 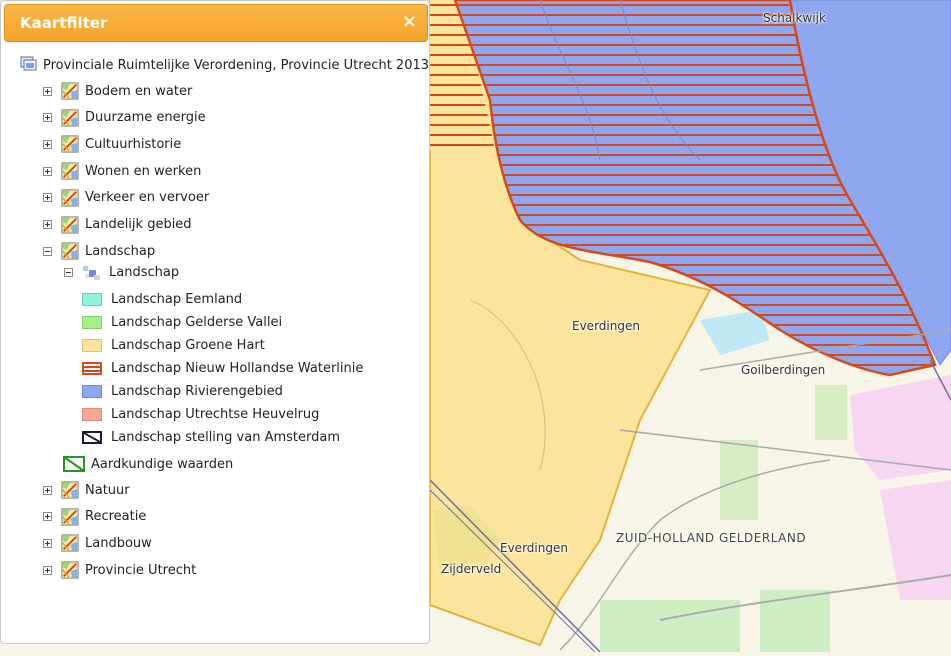 What do you see at coordinates (144, 272) in the screenshot?
I see `sublayer-label: Landschap` at bounding box center [144, 272].